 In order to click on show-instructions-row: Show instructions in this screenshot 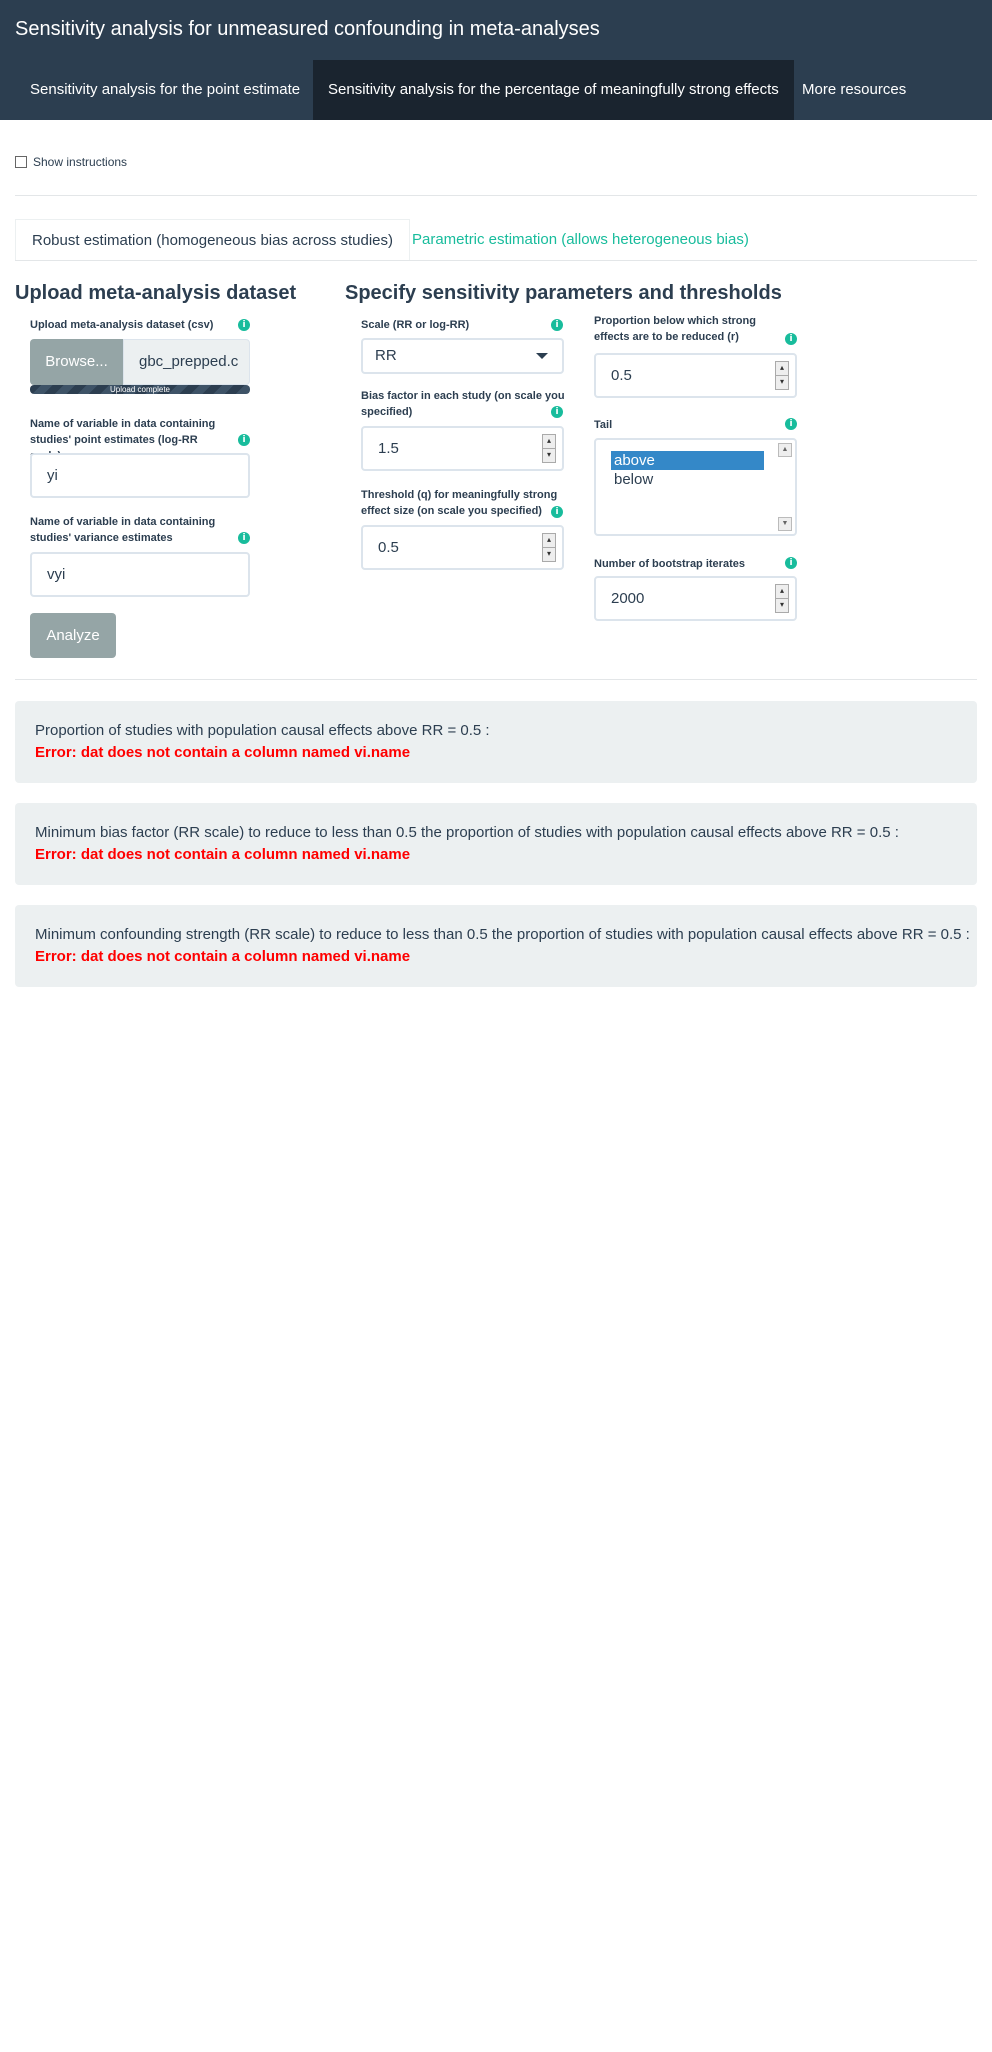, I will do `click(71, 162)`.